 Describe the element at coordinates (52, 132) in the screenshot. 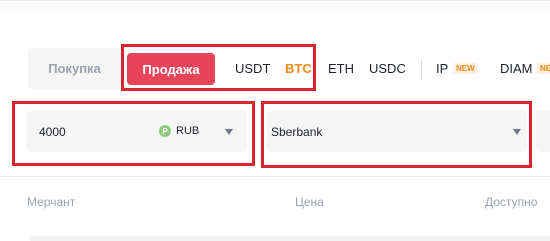

I see `amount-value: 4000` at that location.